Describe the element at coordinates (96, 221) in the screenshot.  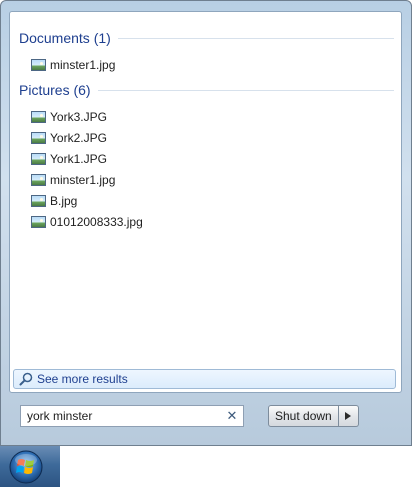
I see `result-item-label: 01012008333.jpg` at that location.